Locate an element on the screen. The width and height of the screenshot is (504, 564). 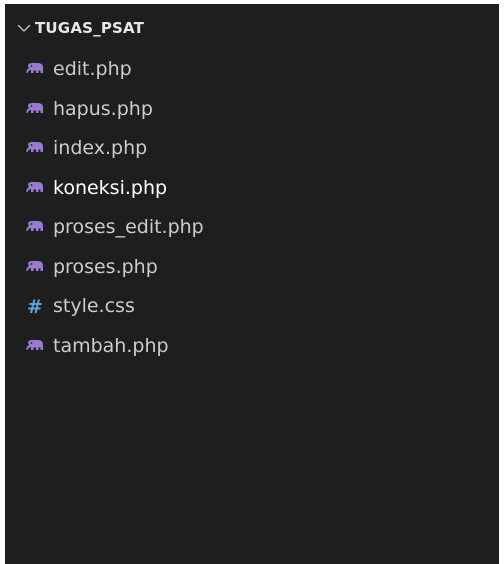
file-item-tambah-php: tambah.php is located at coordinates (252, 349).